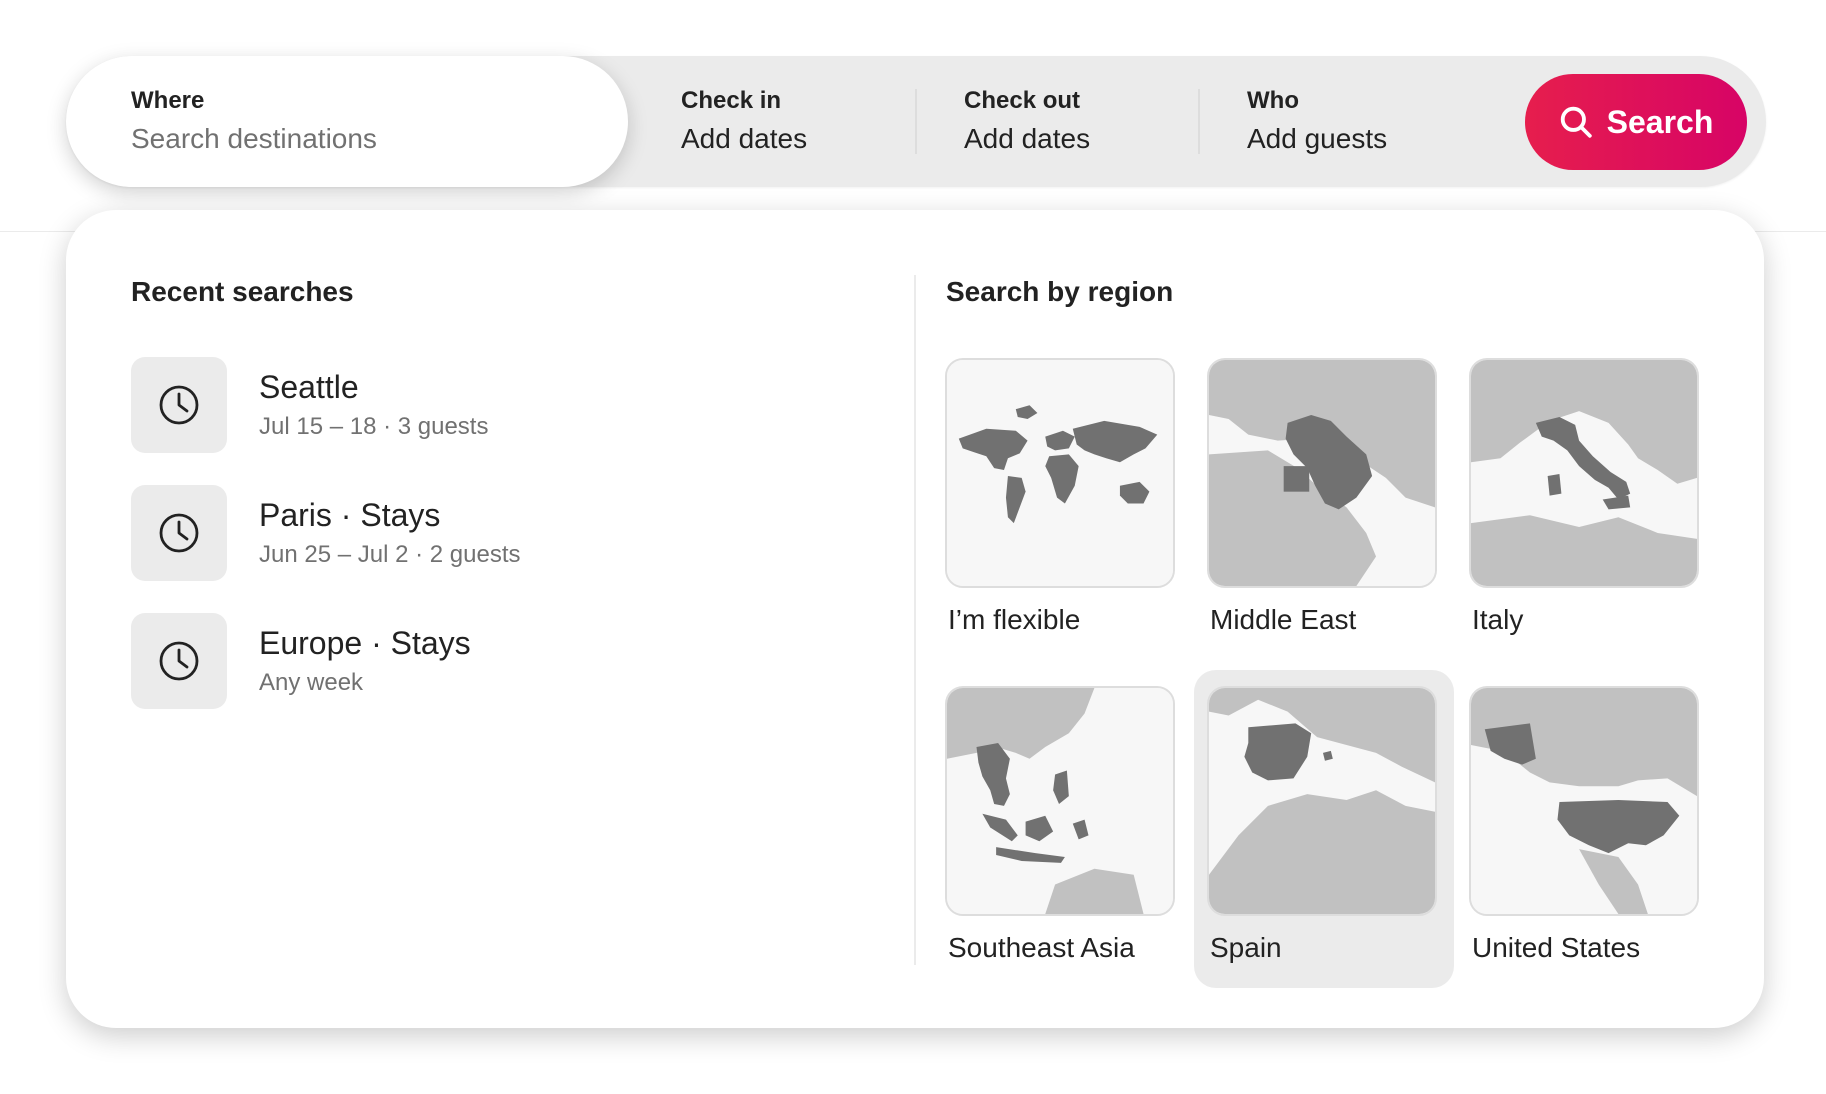 The width and height of the screenshot is (1826, 1094). I want to click on region-tile-italy: Italy, so click(1586, 501).